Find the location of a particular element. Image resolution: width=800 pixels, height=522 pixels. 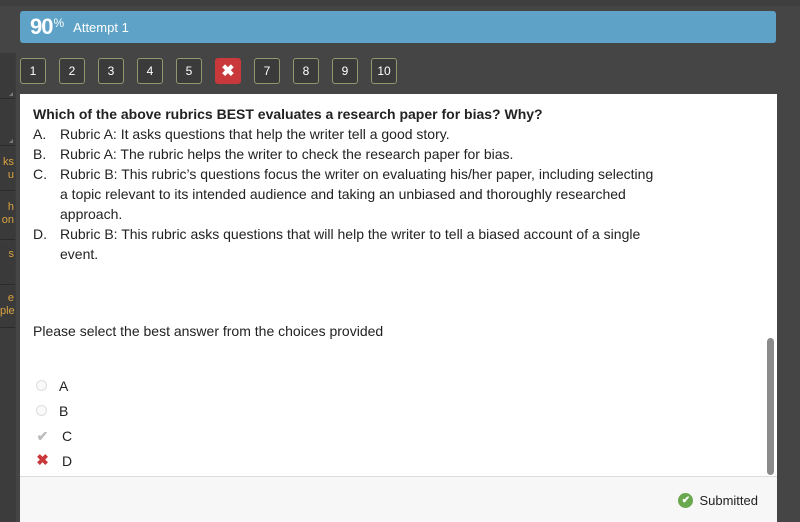

check-icon: ✔ is located at coordinates (42, 435).